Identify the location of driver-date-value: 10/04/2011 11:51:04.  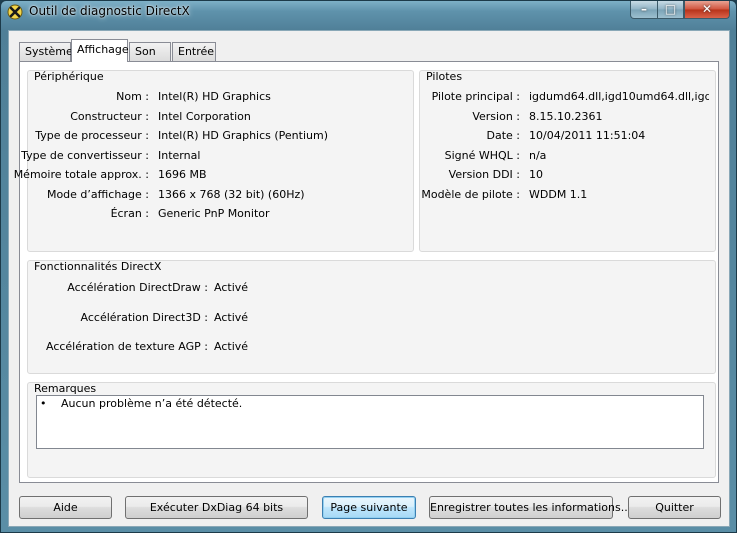
(587, 135).